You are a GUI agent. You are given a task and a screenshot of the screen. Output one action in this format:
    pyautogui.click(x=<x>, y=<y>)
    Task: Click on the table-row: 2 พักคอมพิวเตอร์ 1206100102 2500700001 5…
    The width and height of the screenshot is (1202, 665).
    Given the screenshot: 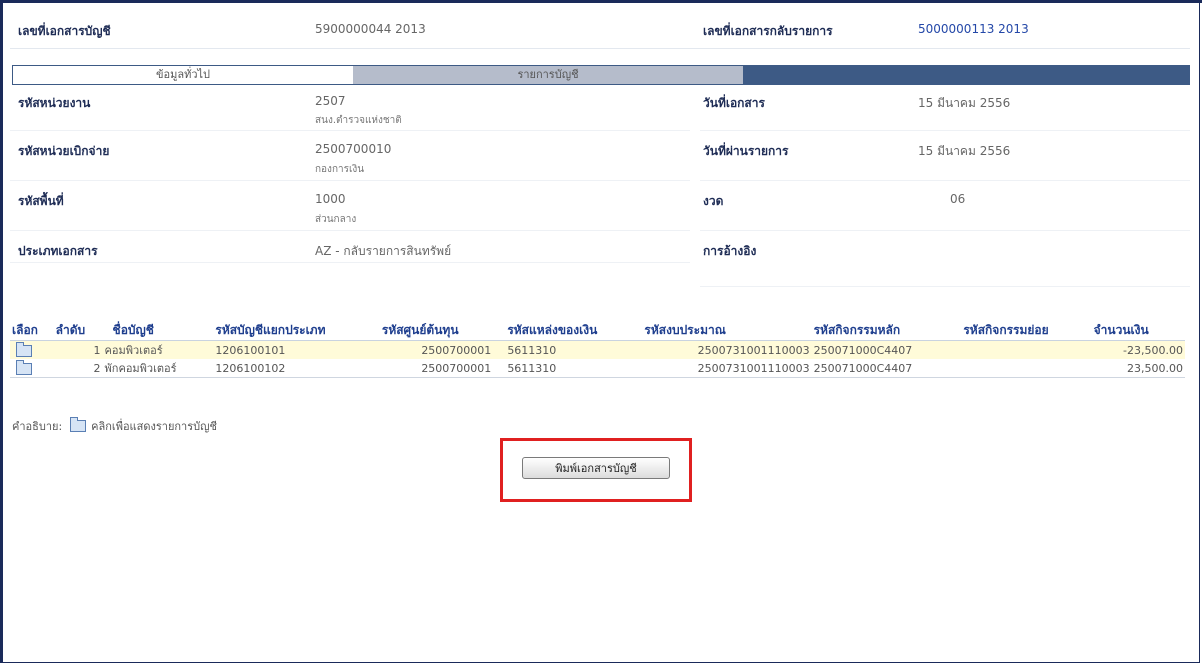 What is the action you would take?
    pyautogui.click(x=597, y=368)
    